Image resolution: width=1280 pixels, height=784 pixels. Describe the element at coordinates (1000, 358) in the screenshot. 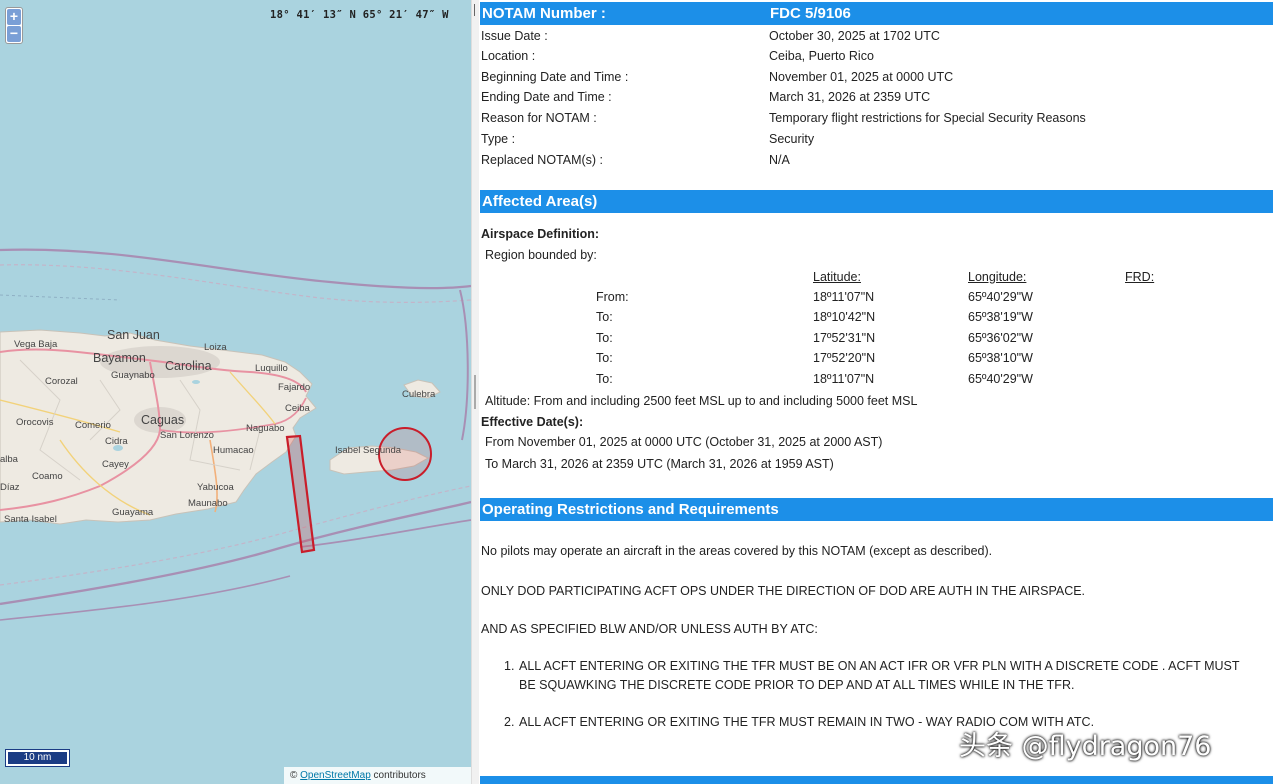

I see `point-longitude: 65º38'10"W` at that location.